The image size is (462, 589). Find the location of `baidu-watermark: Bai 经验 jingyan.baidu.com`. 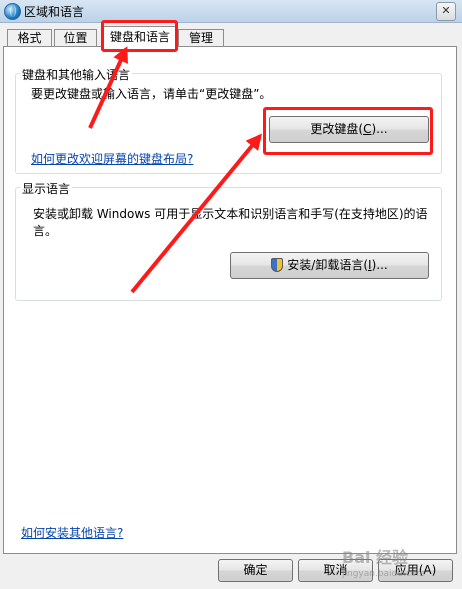

baidu-watermark: Bai 经验 jingyan.baidu.com is located at coordinates (397, 567).